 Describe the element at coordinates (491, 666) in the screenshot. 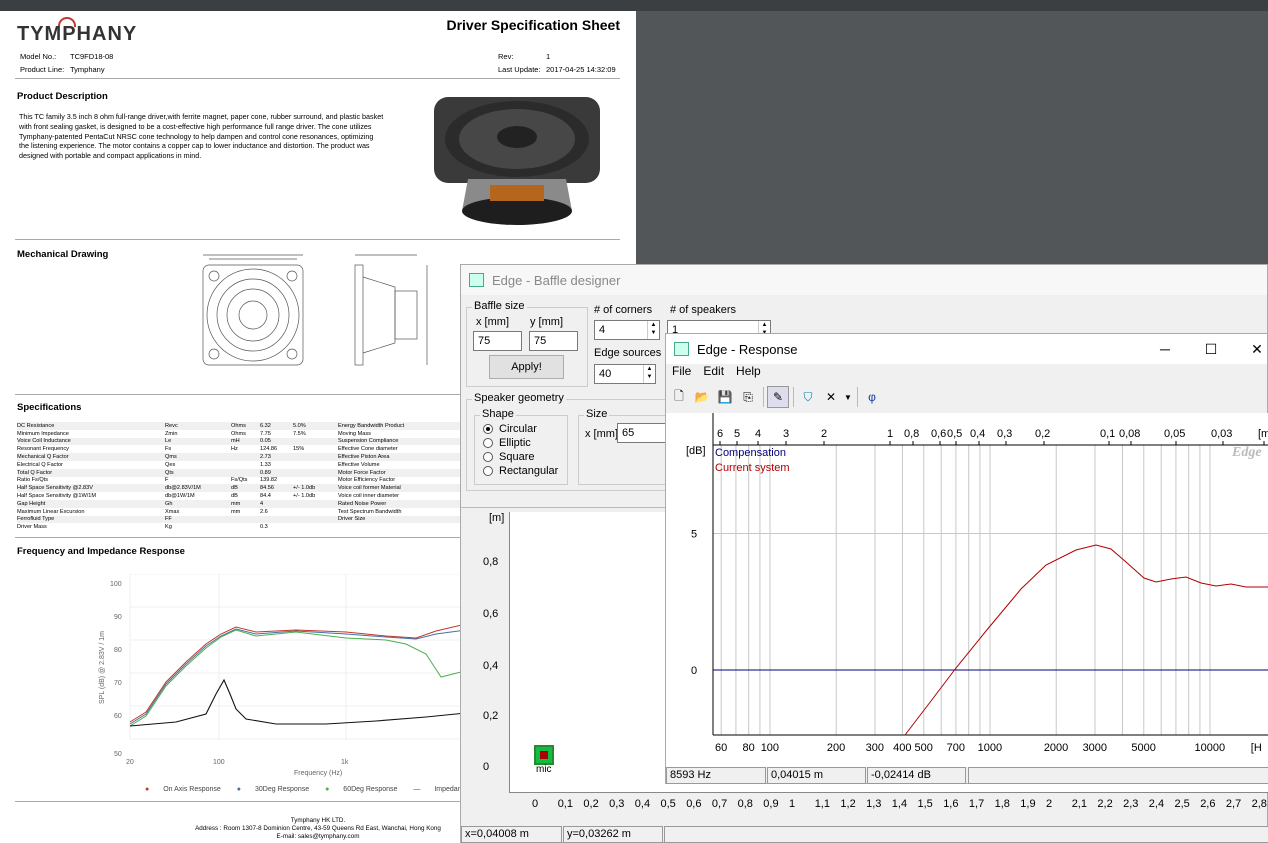

I see `baffle-ytick: 0,4` at that location.